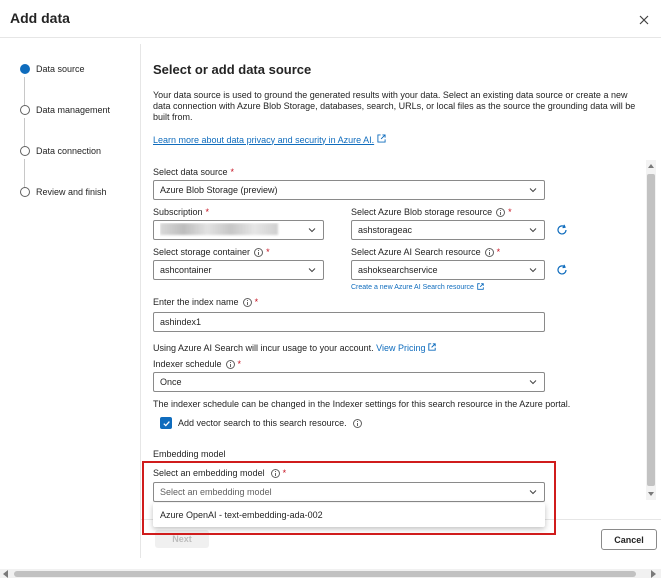 This screenshot has width=661, height=578. What do you see at coordinates (651, 330) in the screenshot?
I see `vertical-scroll-thumb` at bounding box center [651, 330].